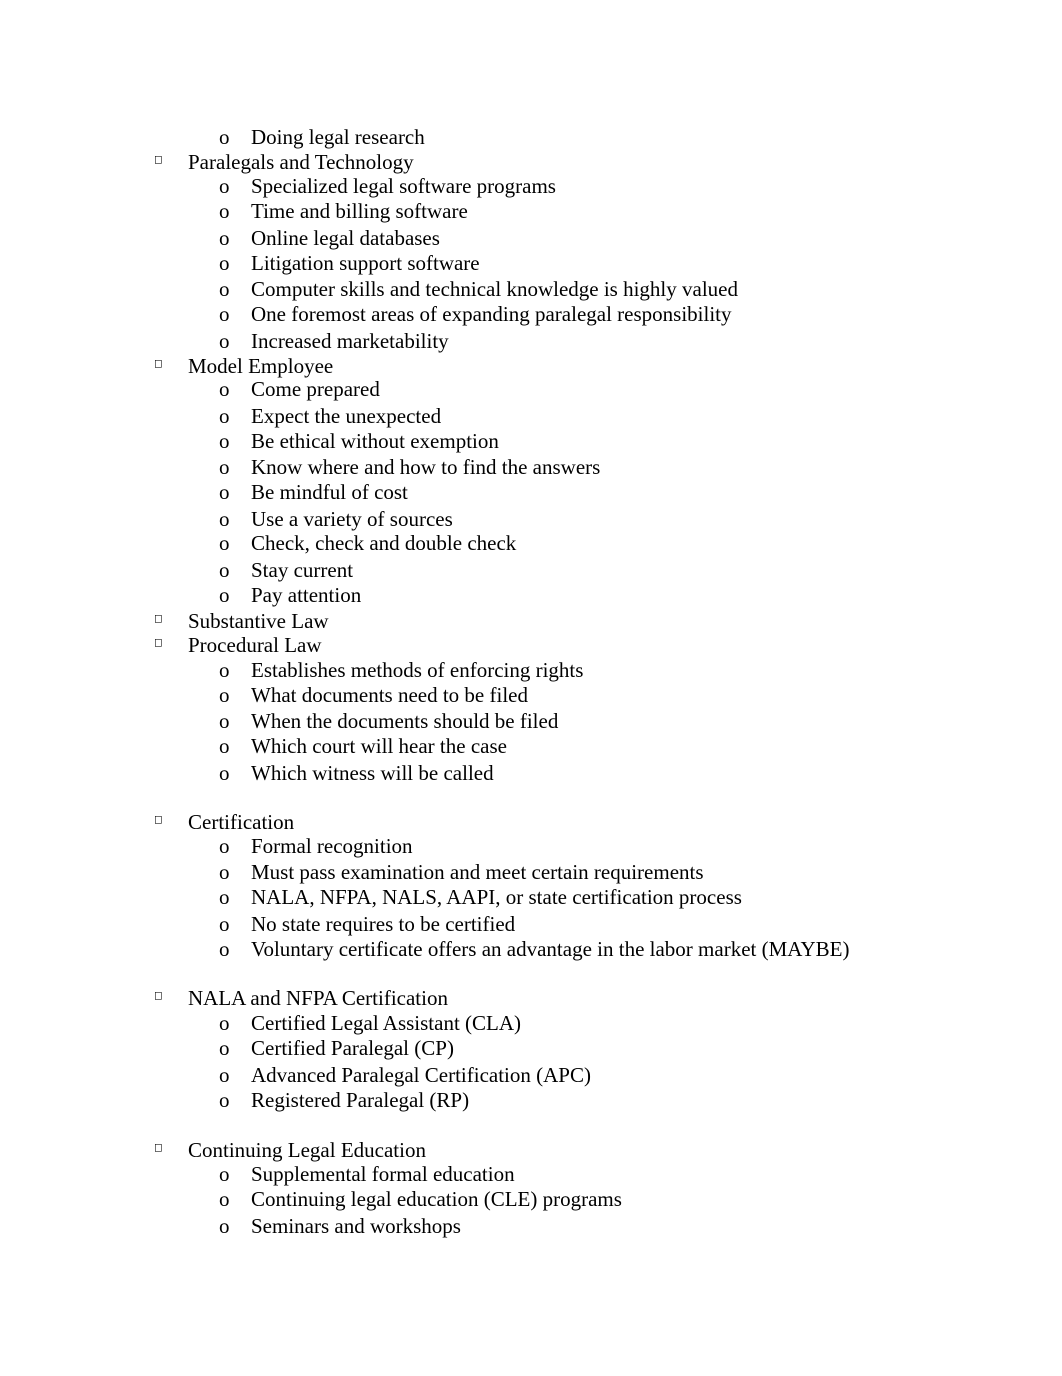 The image size is (1062, 1376). What do you see at coordinates (261, 366) in the screenshot?
I see `list-item-text: Model Employee` at bounding box center [261, 366].